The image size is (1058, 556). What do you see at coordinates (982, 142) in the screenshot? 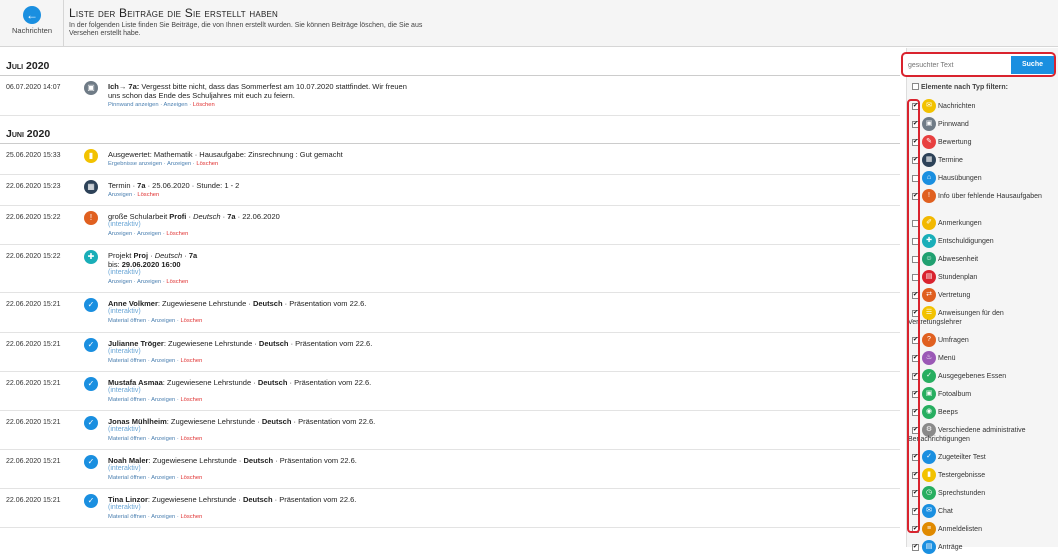
I see `filter-item: ✔ ✎ Bewertung` at bounding box center [982, 142].